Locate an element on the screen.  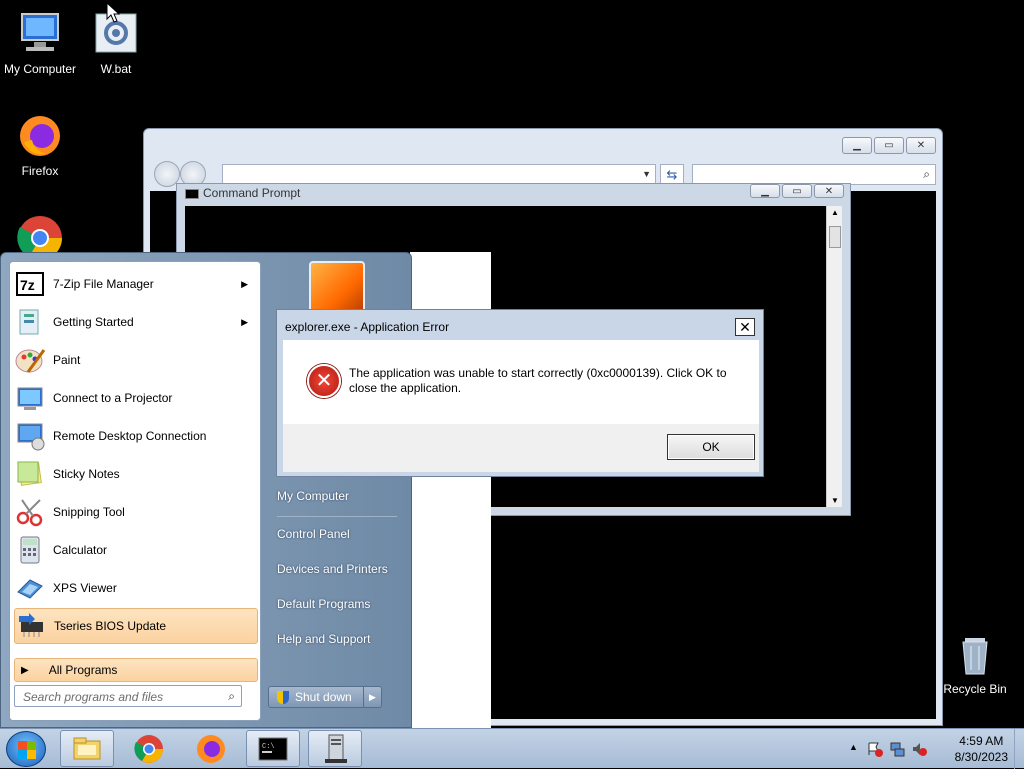
system-tray: ▲ 4:59 AM 8/30/2023 is located at coordinates (931, 749).